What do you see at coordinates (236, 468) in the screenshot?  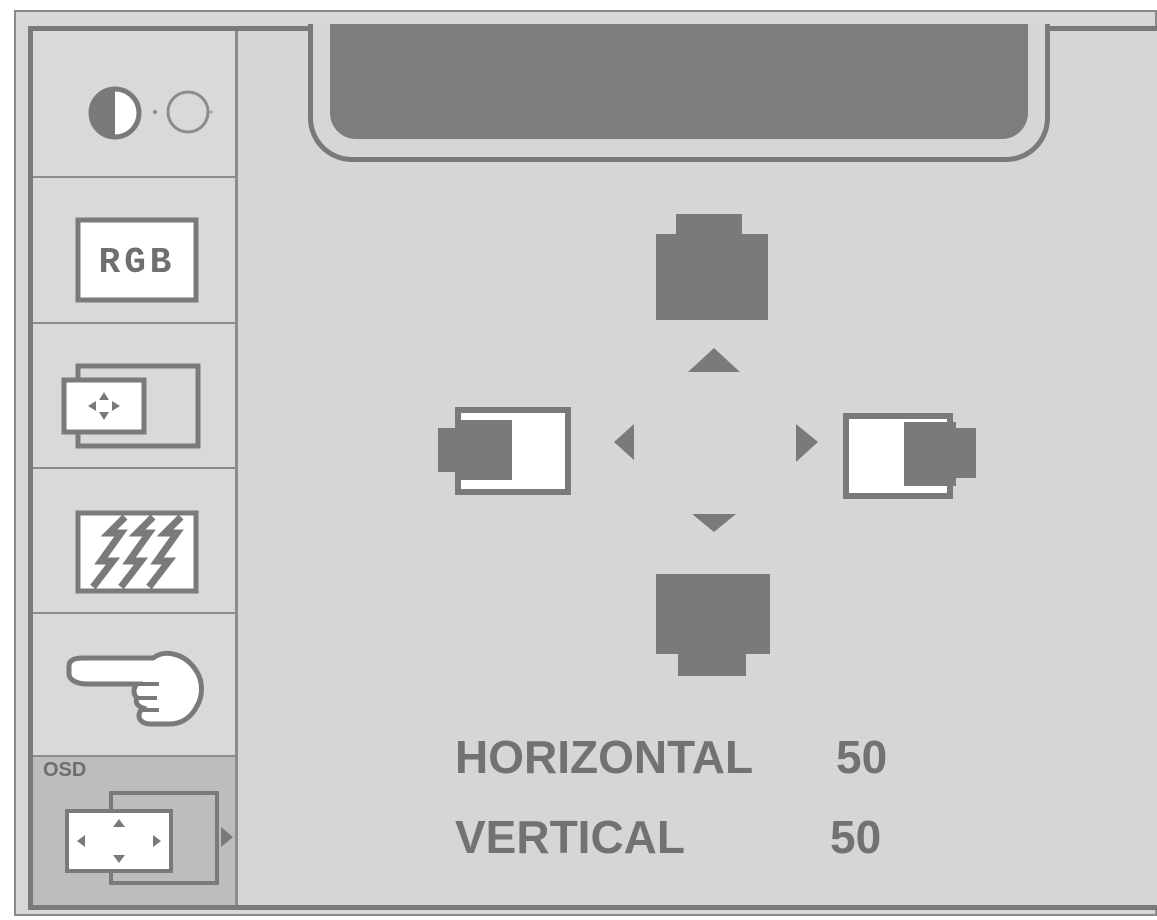 I see `sidebar-divider` at bounding box center [236, 468].